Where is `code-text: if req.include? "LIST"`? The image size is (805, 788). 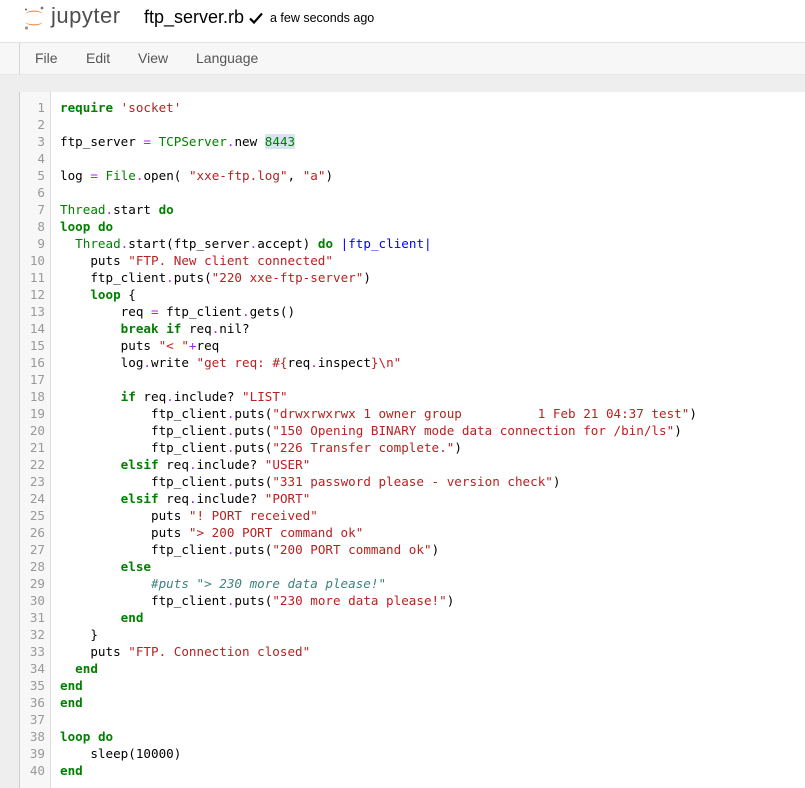
code-text: if req.include? "LIST" is located at coordinates (174, 396).